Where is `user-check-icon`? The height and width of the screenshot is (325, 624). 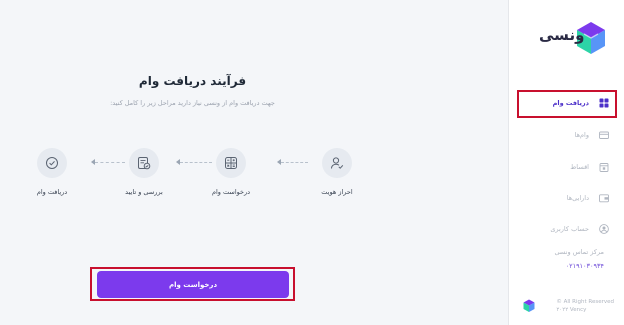
user-check-icon is located at coordinates (337, 163).